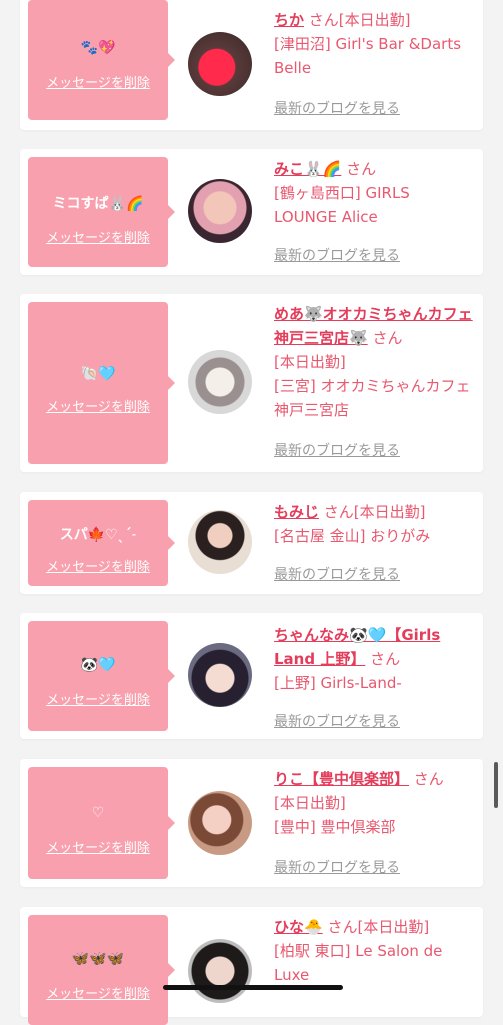 This screenshot has height=1025, width=503. What do you see at coordinates (357, 647) in the screenshot?
I see `cast-name-link: ちゃんなみ🐼🩵【Girls Land 上野】` at bounding box center [357, 647].